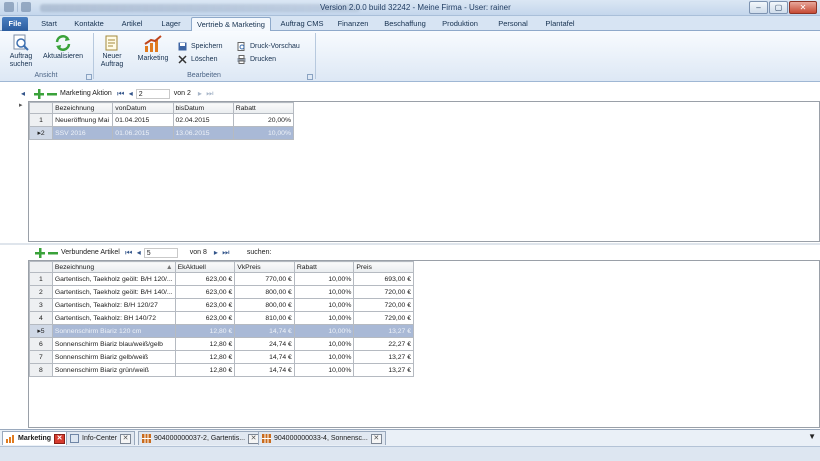 This screenshot has width=820, height=461. I want to click on position-input: 2, so click(152, 93).